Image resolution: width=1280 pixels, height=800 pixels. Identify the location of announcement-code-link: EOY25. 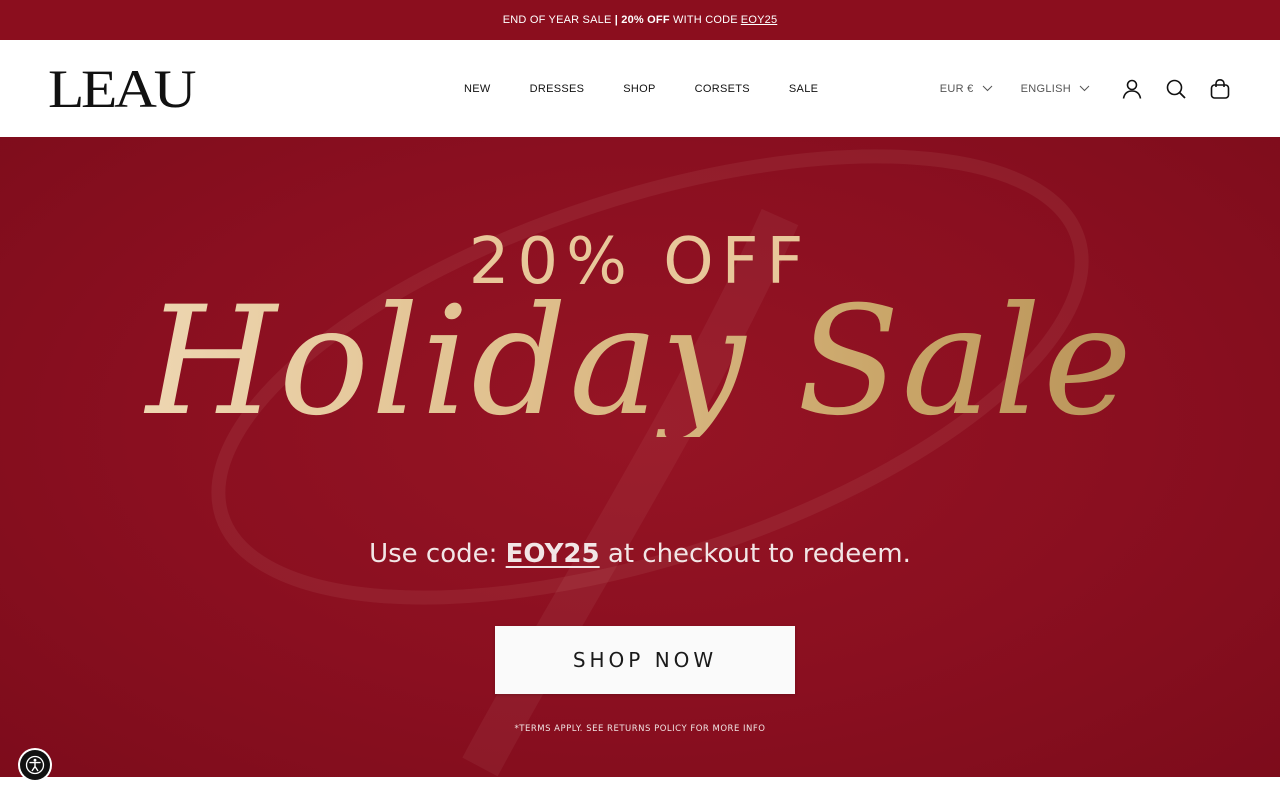
(759, 20).